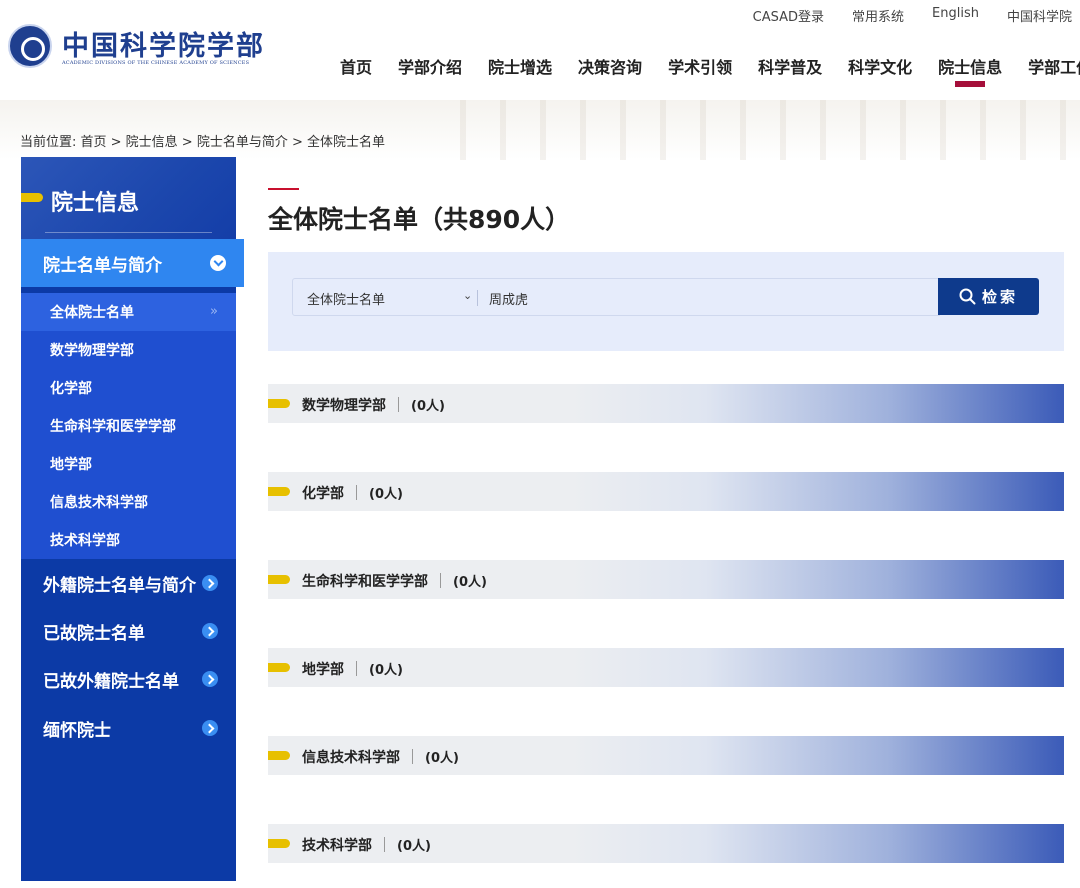 The image size is (1080, 888). Describe the element at coordinates (999, 297) in the screenshot. I see `search-button-label: 检索` at that location.